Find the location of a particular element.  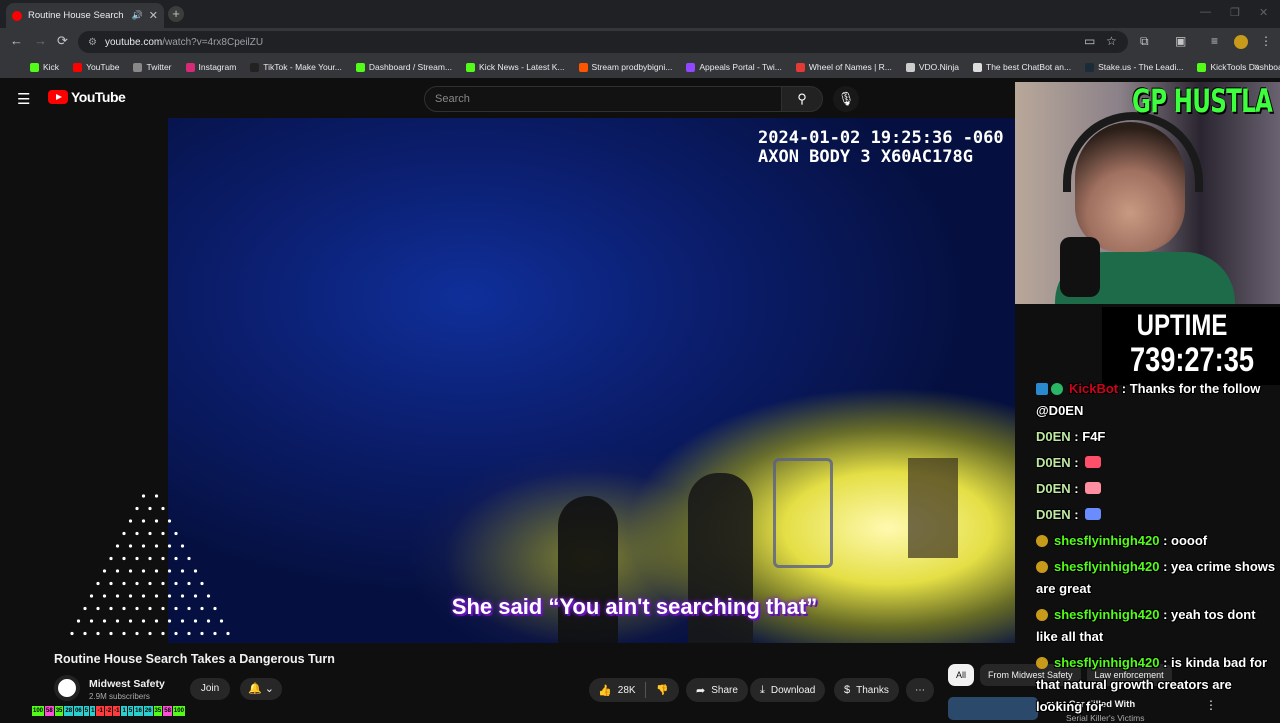

back-icon: ← is located at coordinates (16, 40).